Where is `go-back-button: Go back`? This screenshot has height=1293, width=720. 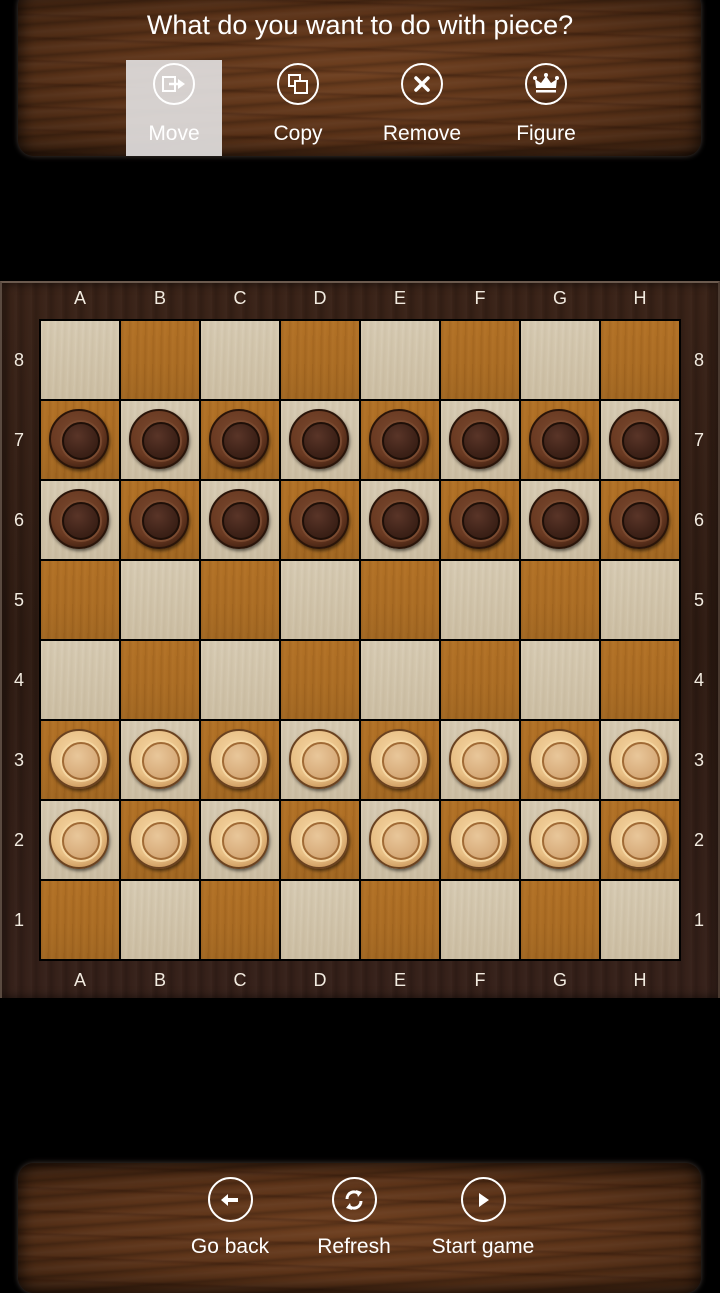 go-back-button: Go back is located at coordinates (230, 1218).